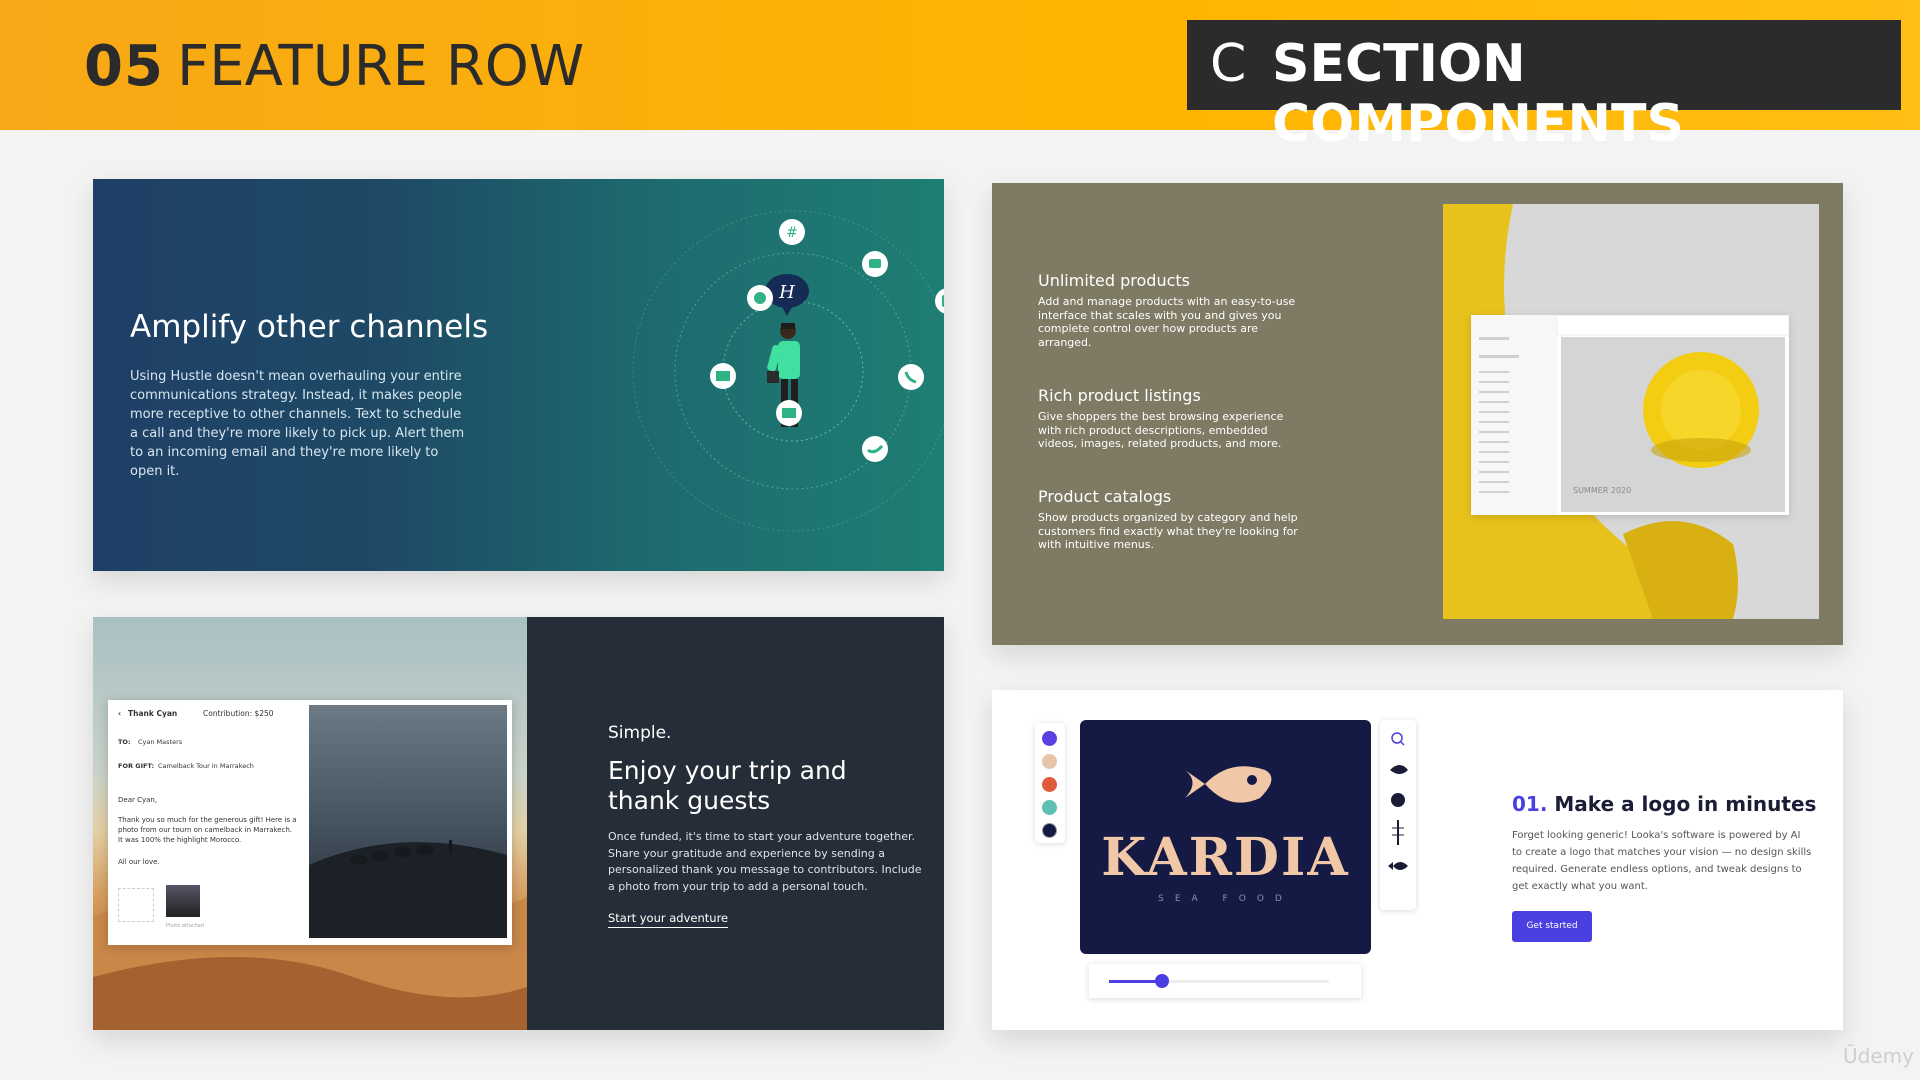 Image resolution: width=1920 pixels, height=1080 pixels. Describe the element at coordinates (640, 733) in the screenshot. I see `feature-kicker: Simple.` at that location.